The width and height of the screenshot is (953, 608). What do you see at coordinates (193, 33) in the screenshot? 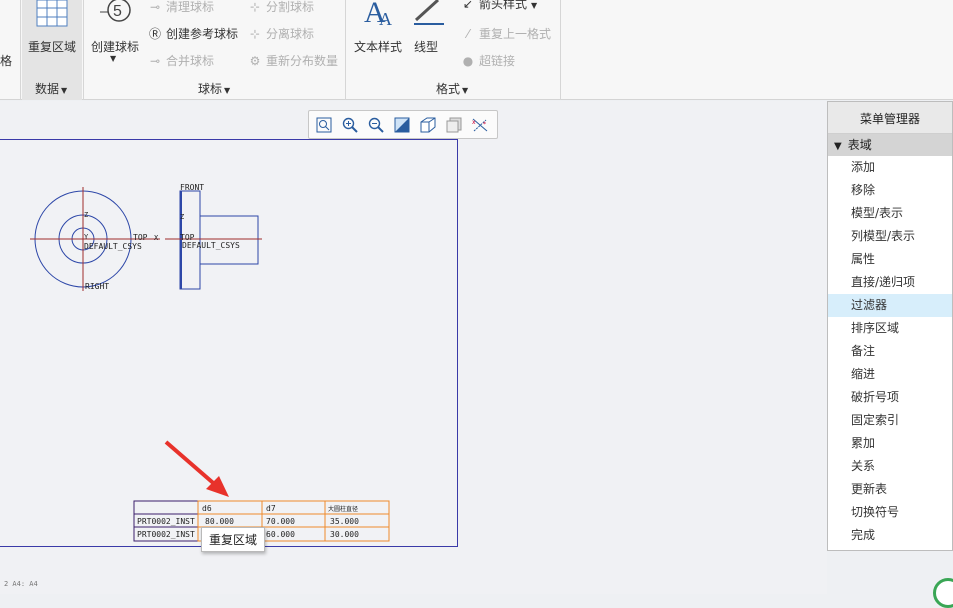
I see `create-ref-balloon-button: Ⓡ 创建参考球标` at bounding box center [193, 33].